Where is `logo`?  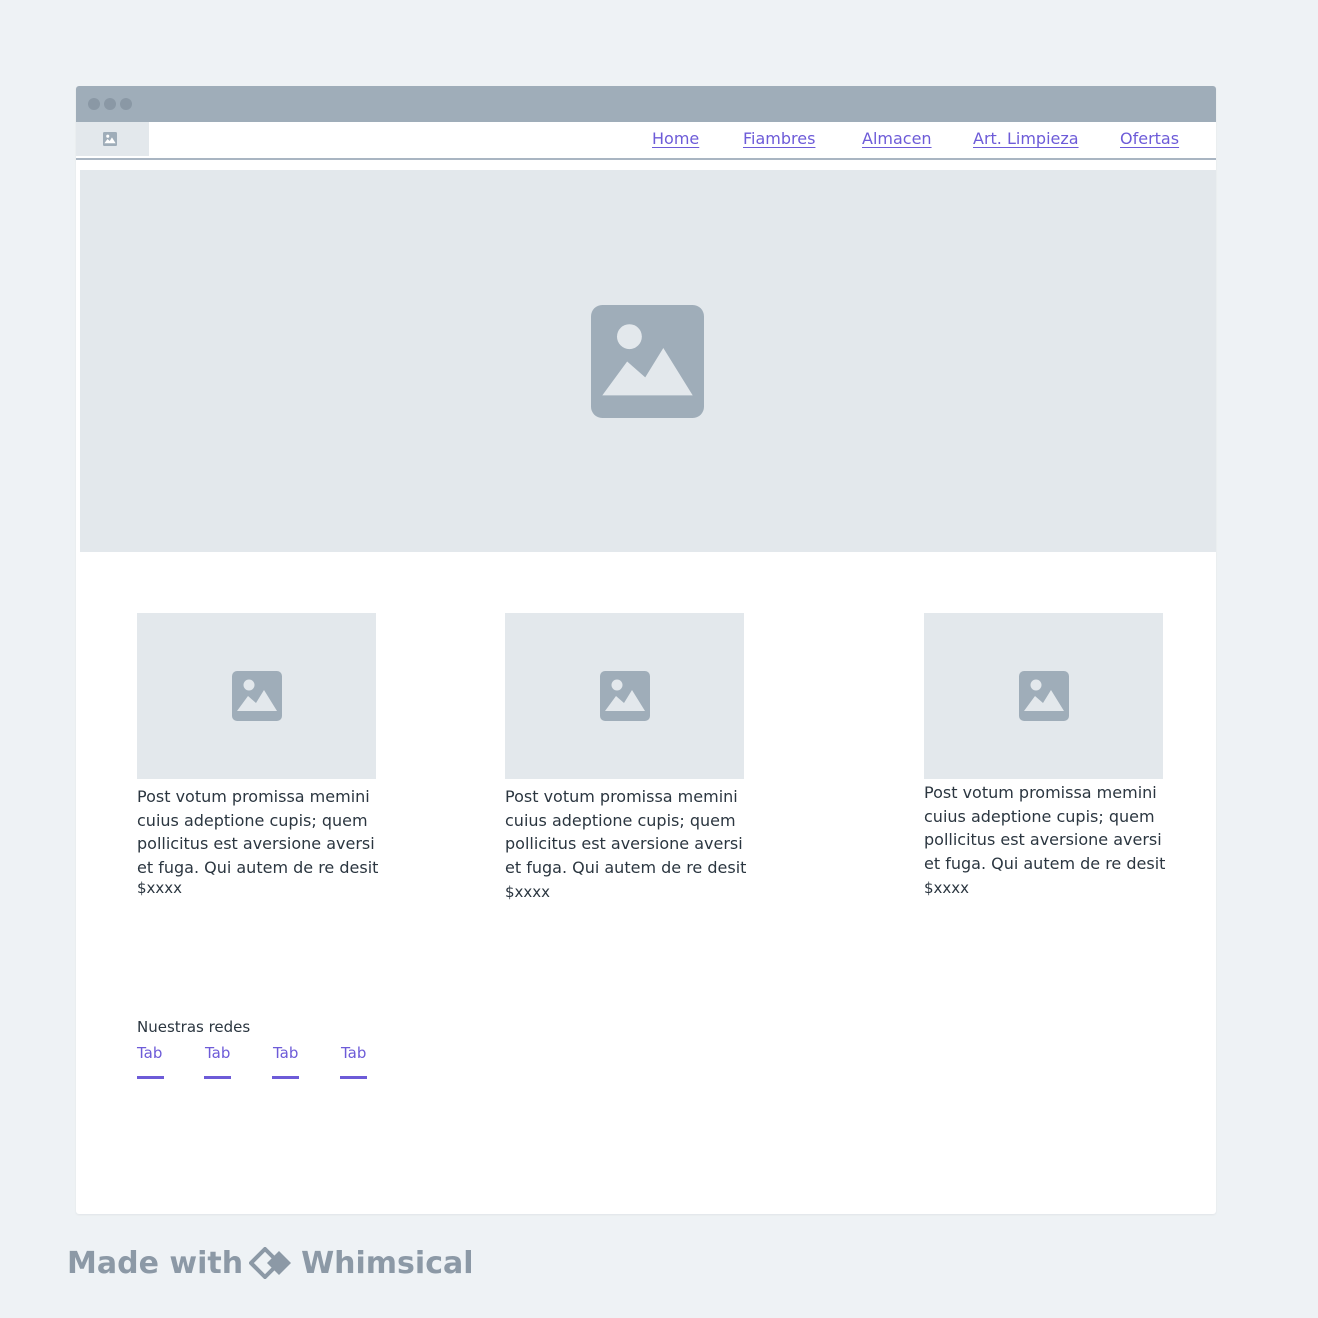
logo is located at coordinates (112, 139).